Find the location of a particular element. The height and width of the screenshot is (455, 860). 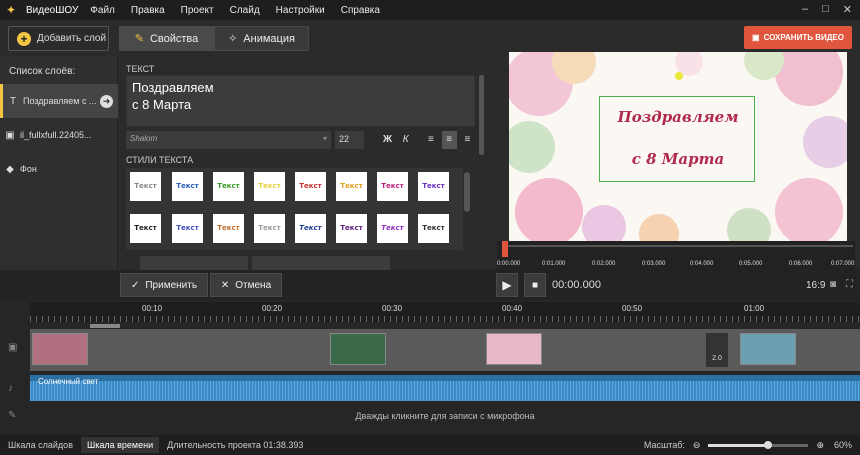

playhead-marker is located at coordinates (505, 249).